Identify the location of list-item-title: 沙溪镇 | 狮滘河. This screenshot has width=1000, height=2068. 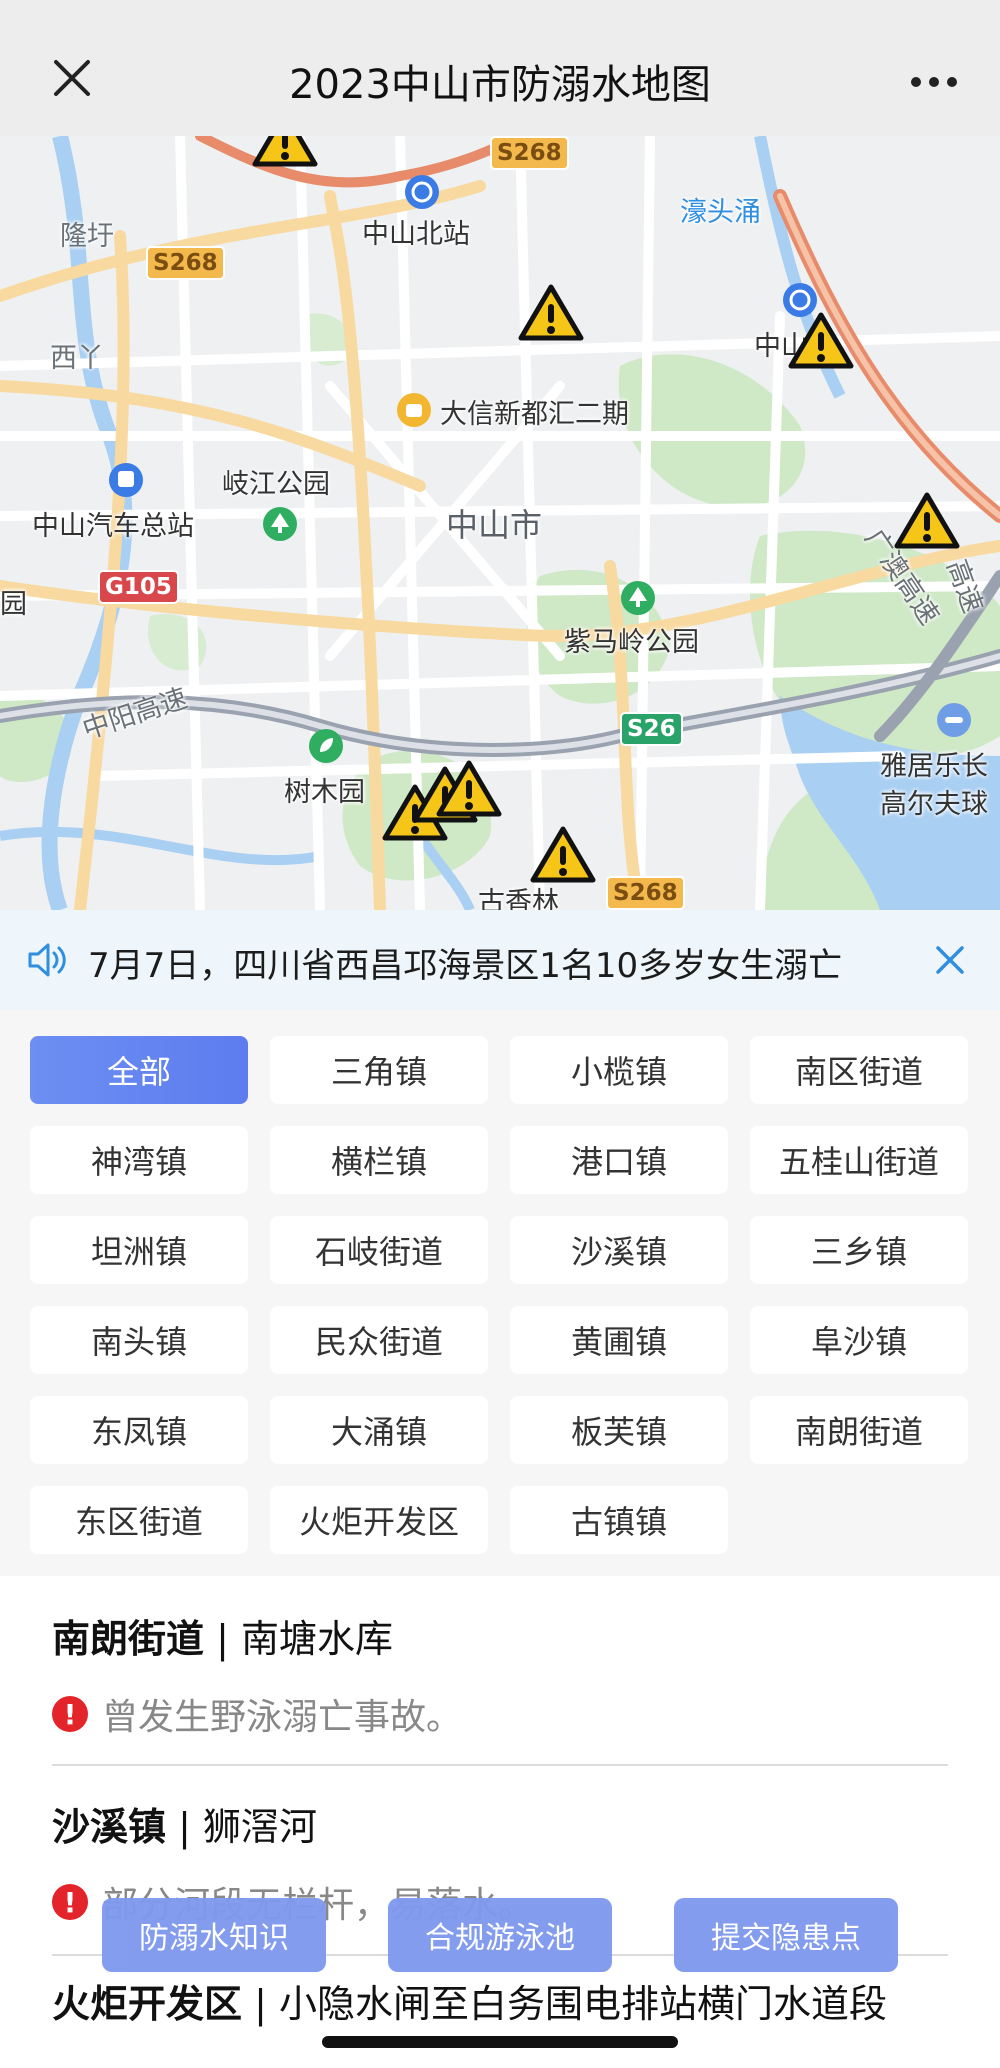
(184, 1827).